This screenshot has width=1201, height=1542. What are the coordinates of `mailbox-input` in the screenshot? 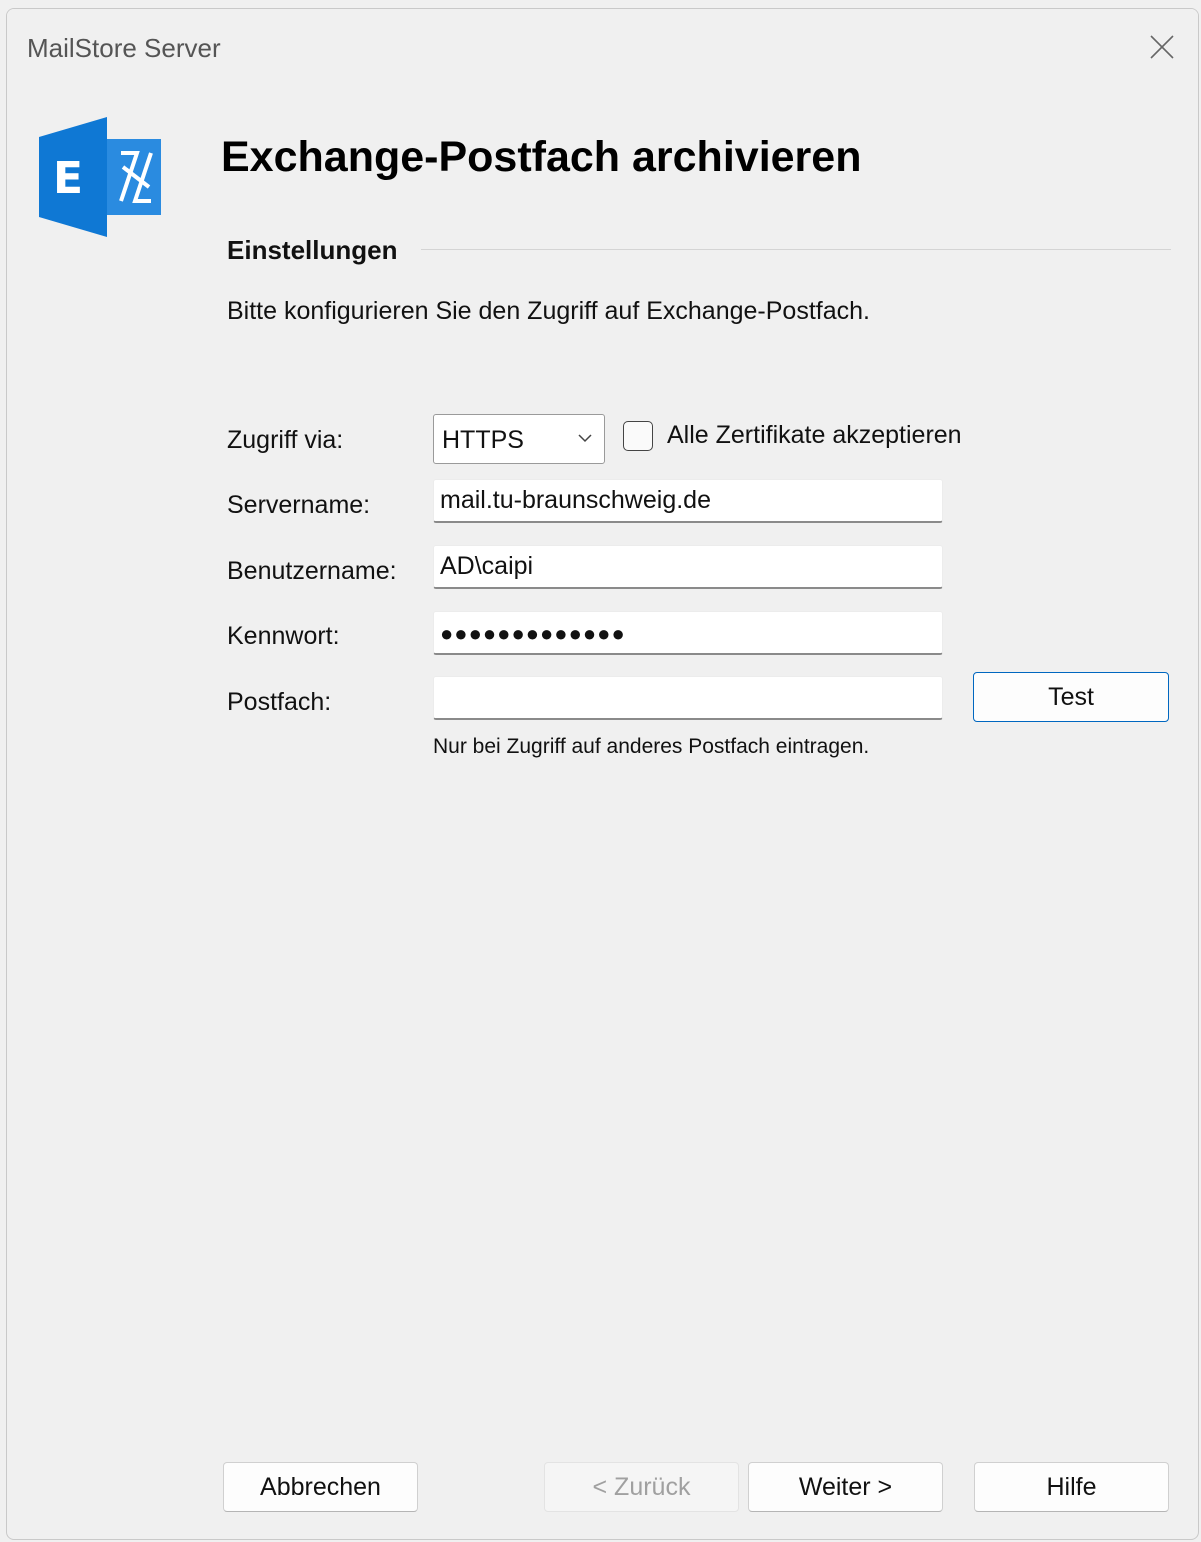 It's located at (688, 698).